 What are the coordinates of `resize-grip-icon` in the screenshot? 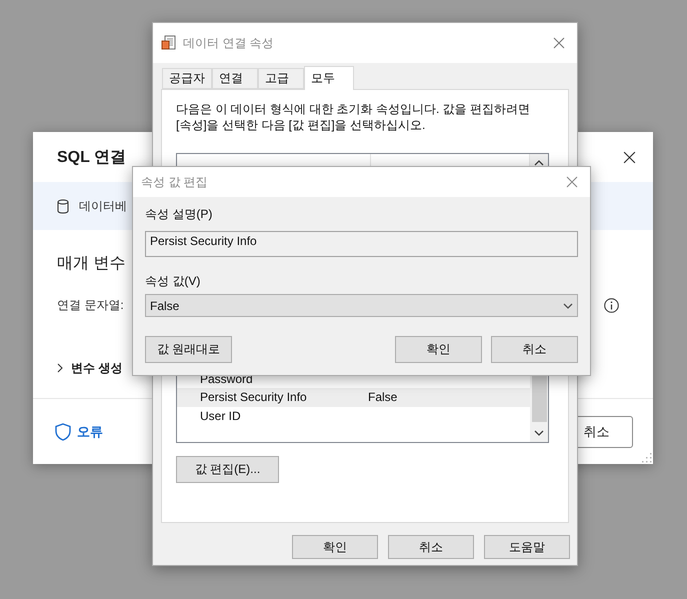 It's located at (646, 457).